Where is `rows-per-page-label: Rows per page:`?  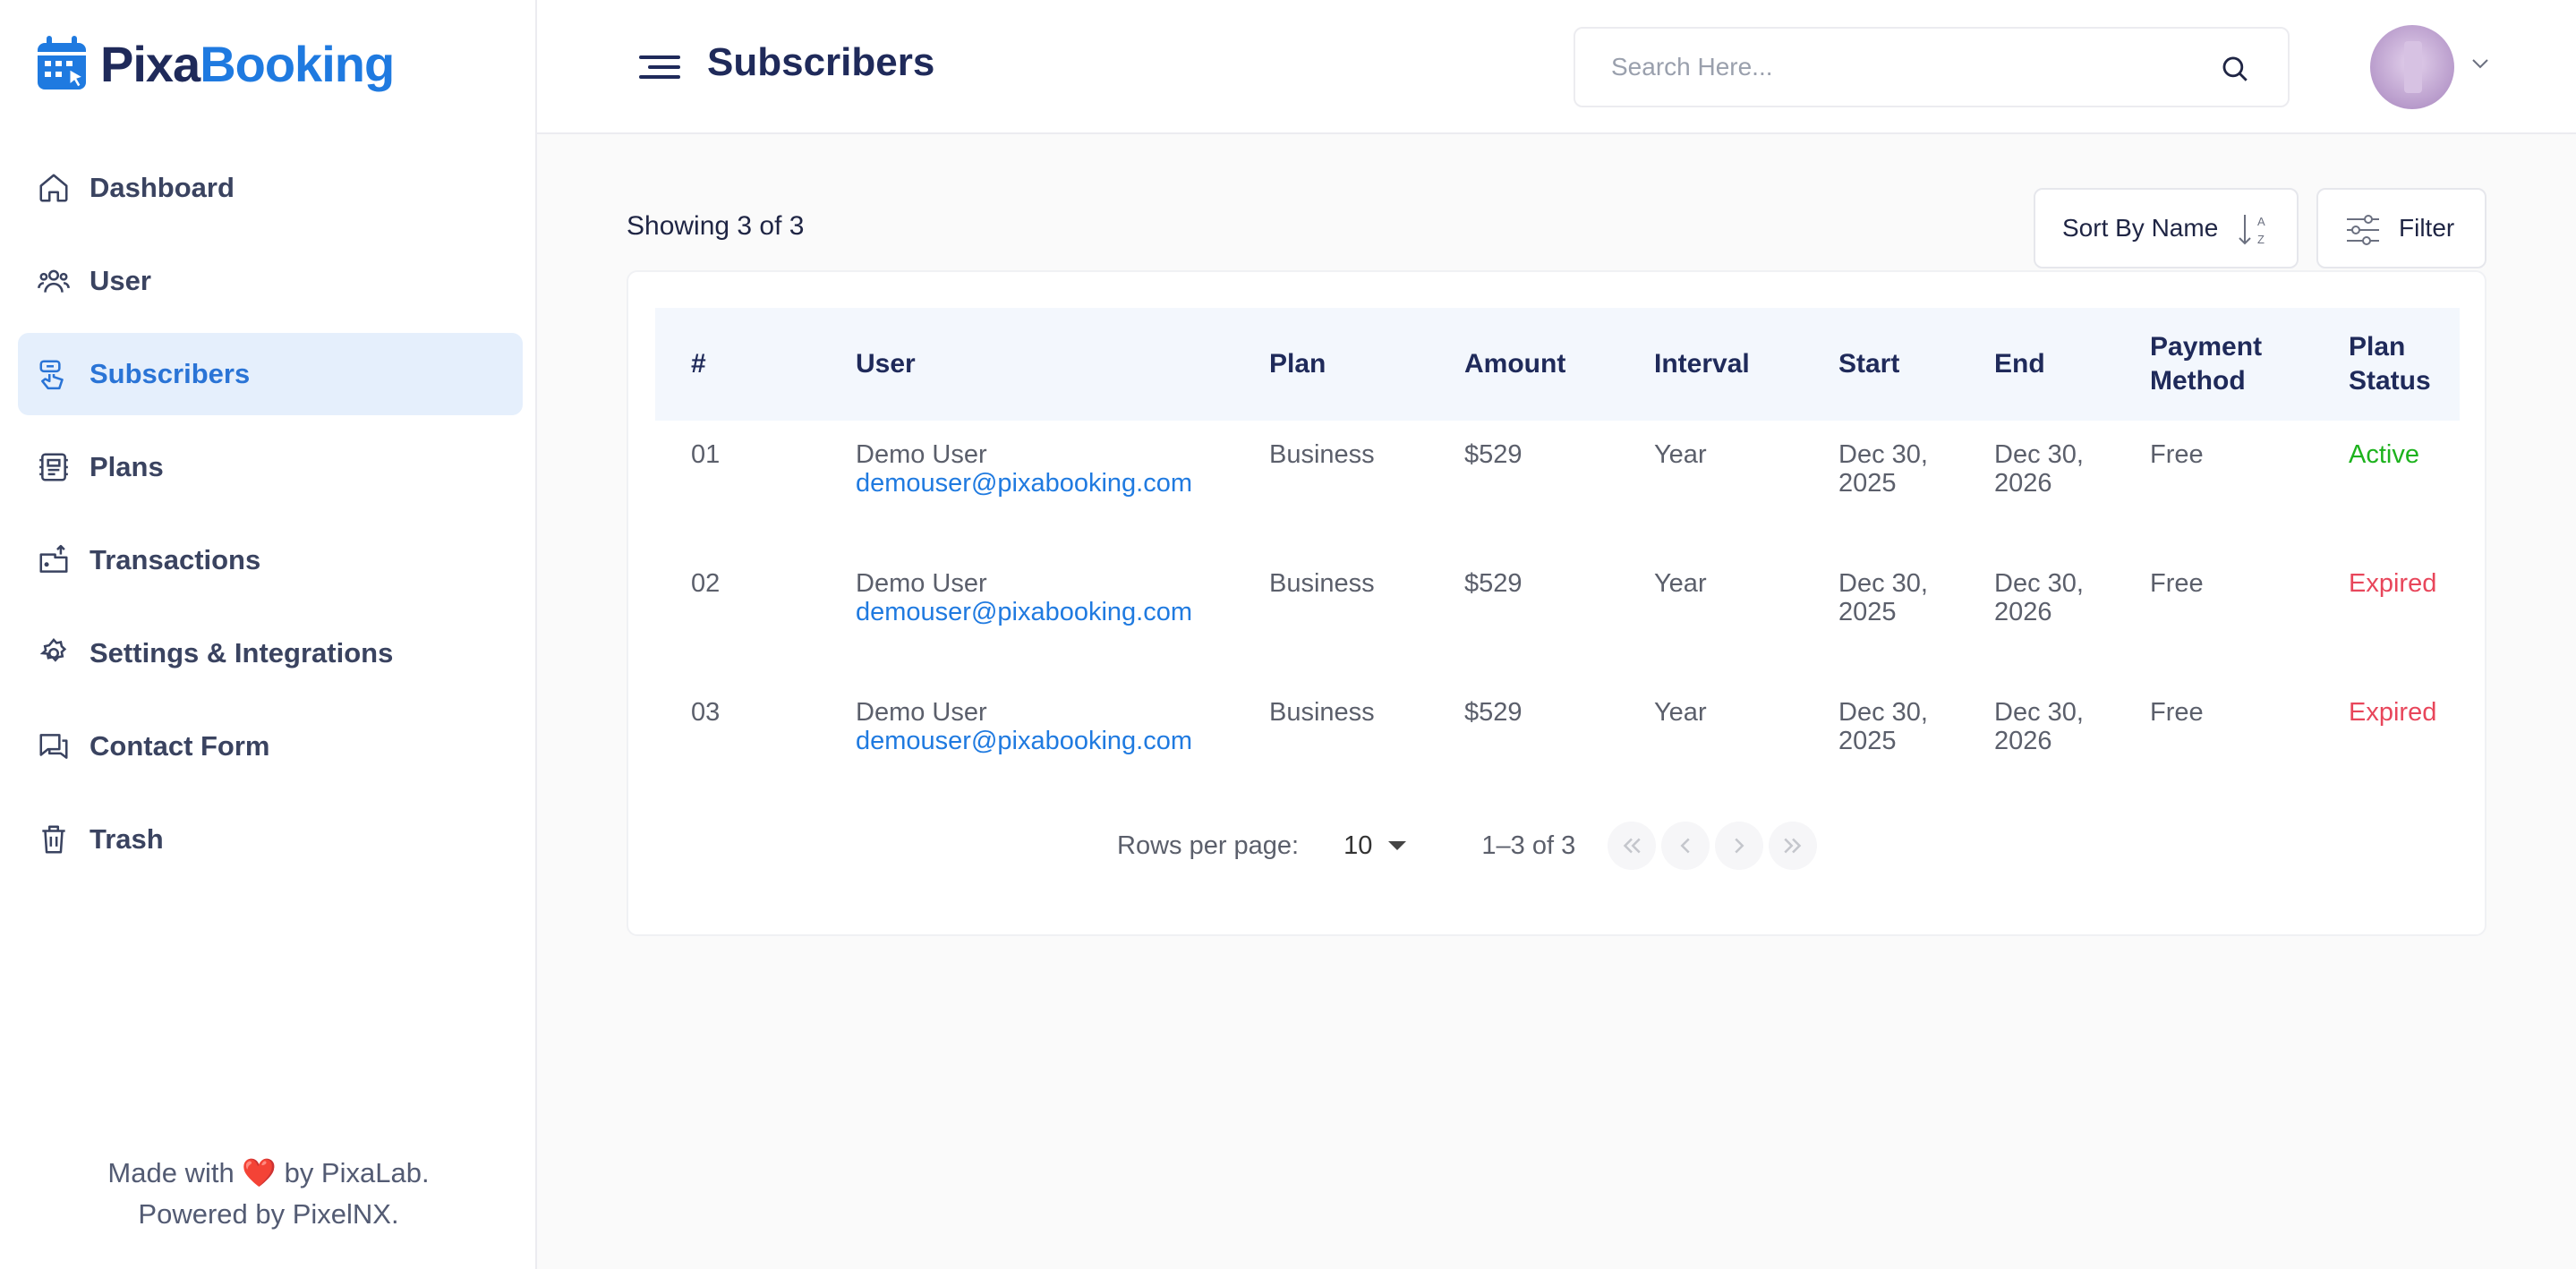
rows-per-page-label: Rows per page: is located at coordinates (1208, 845).